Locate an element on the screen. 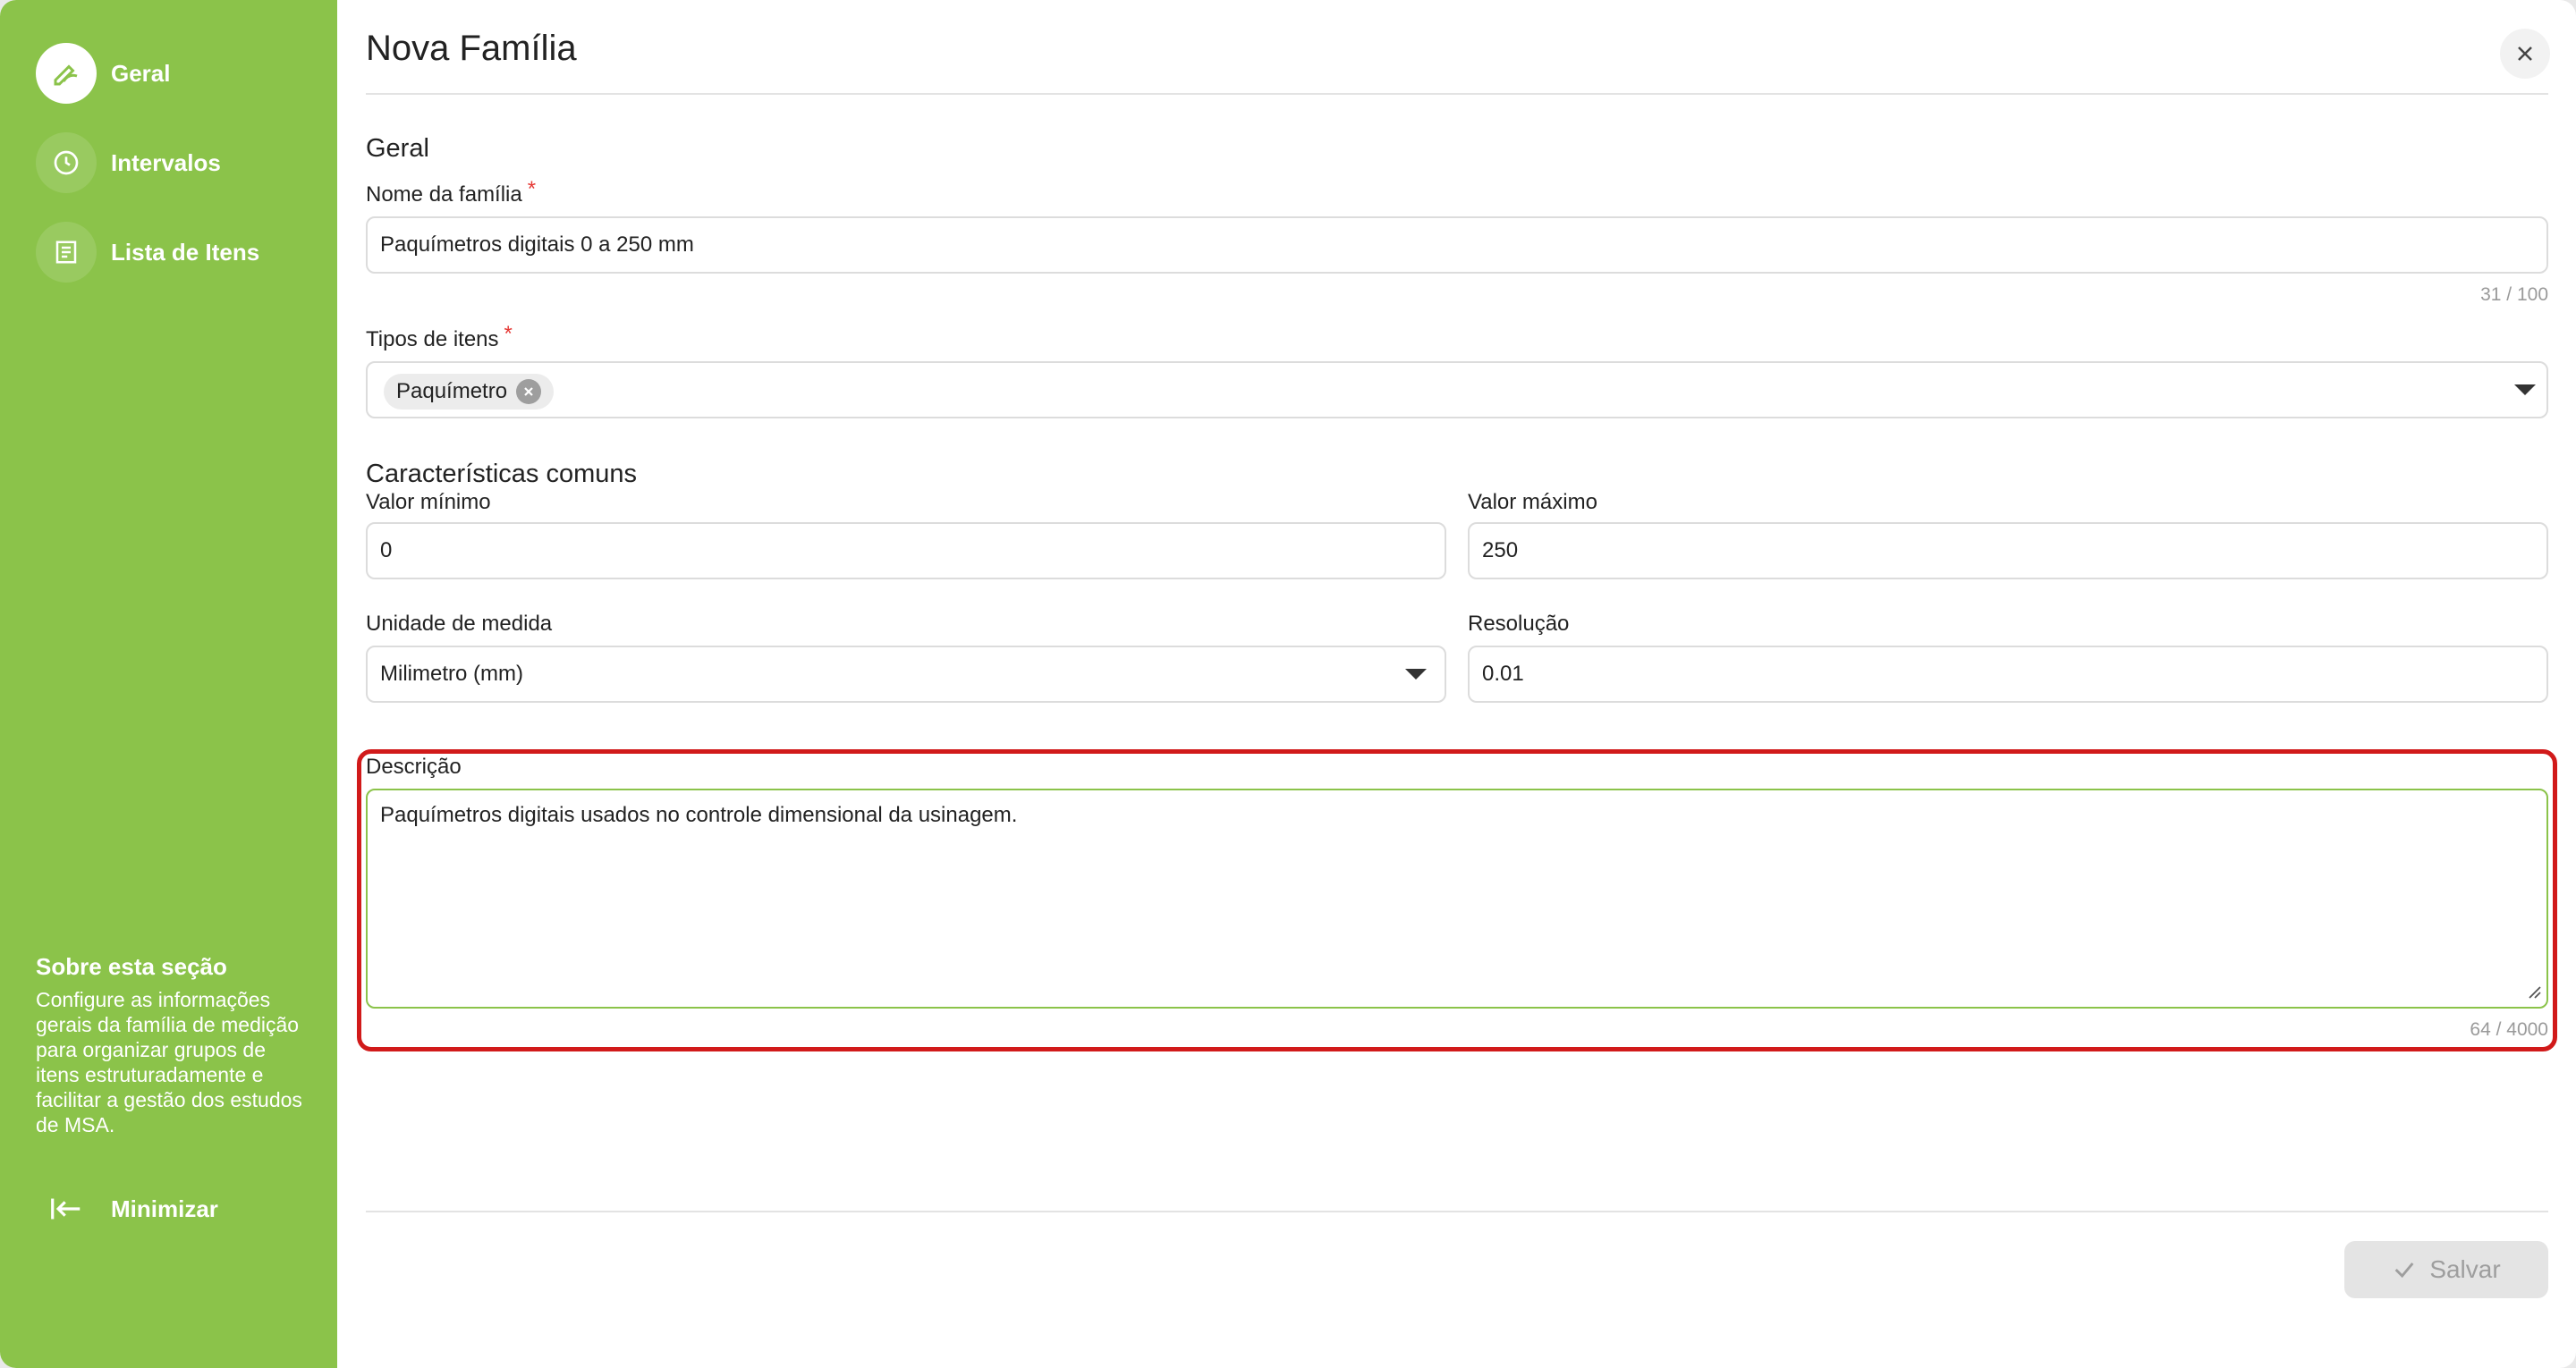 This screenshot has width=2576, height=1368. item-types-select: Paquímetro is located at coordinates (1457, 389).